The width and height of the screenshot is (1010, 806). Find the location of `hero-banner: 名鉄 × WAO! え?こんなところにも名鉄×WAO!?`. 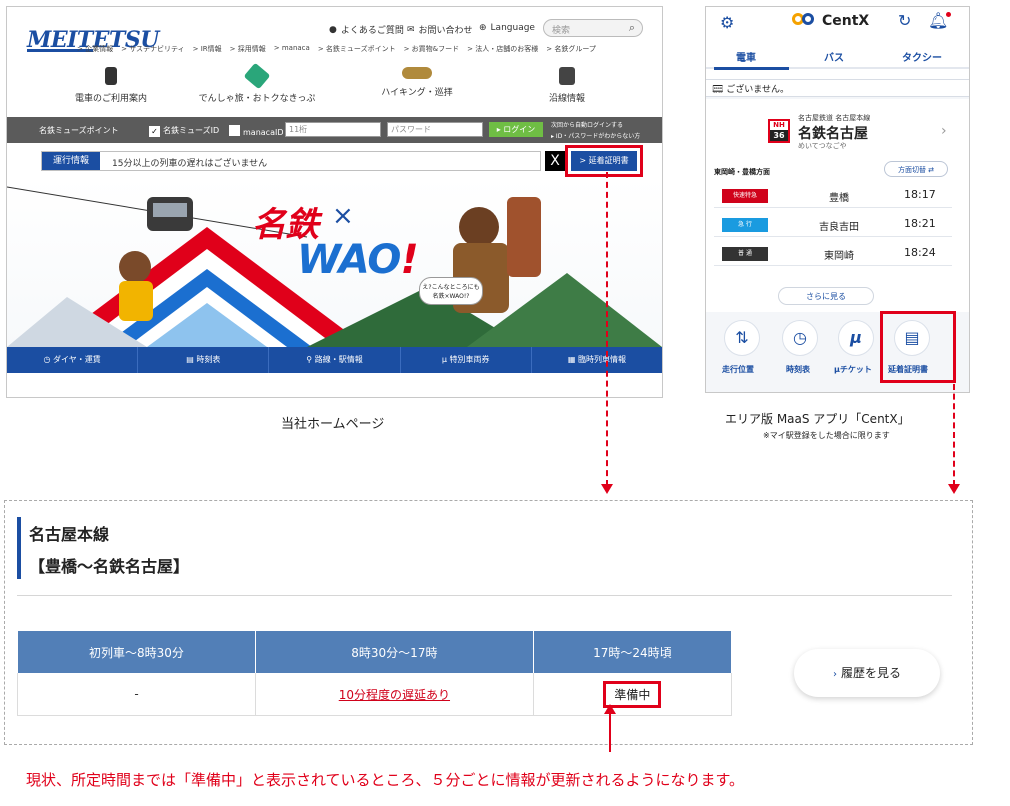

hero-banner: 名鉄 × WAO! え?こんなところにも名鉄×WAO!? is located at coordinates (334, 262).